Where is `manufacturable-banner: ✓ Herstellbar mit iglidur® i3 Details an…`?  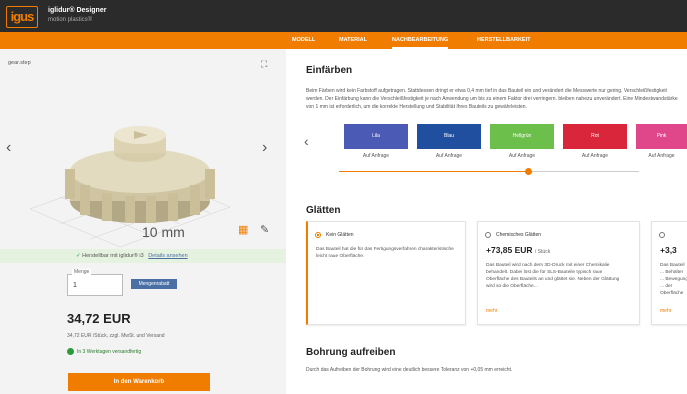 manufacturable-banner: ✓ Herstellbar mit iglidur® i3 Details an… is located at coordinates (143, 256).